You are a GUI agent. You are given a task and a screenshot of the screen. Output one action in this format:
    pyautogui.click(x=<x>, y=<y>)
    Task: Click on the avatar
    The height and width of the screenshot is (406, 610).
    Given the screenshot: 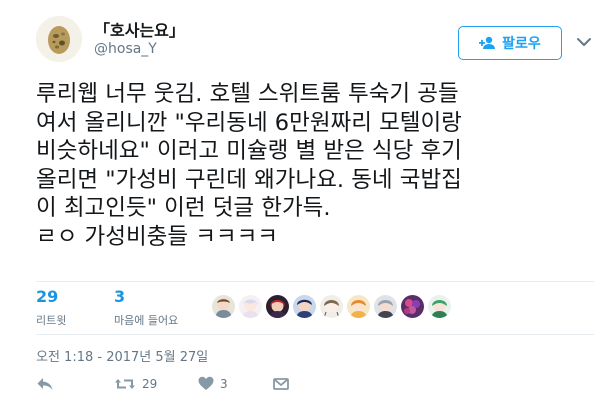 What is the action you would take?
    pyautogui.click(x=59, y=39)
    